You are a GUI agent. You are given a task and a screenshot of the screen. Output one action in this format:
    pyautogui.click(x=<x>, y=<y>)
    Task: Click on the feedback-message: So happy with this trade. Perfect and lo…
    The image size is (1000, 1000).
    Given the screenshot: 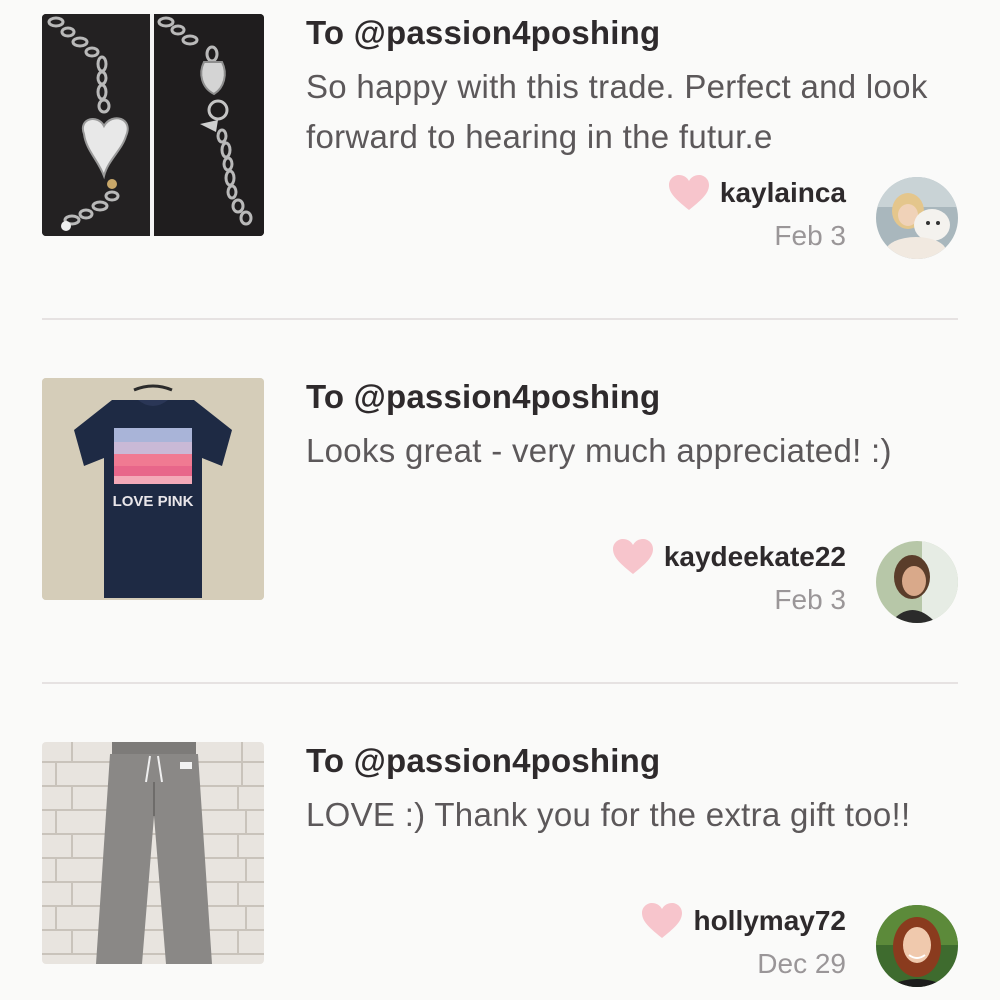 What is the action you would take?
    pyautogui.click(x=617, y=111)
    